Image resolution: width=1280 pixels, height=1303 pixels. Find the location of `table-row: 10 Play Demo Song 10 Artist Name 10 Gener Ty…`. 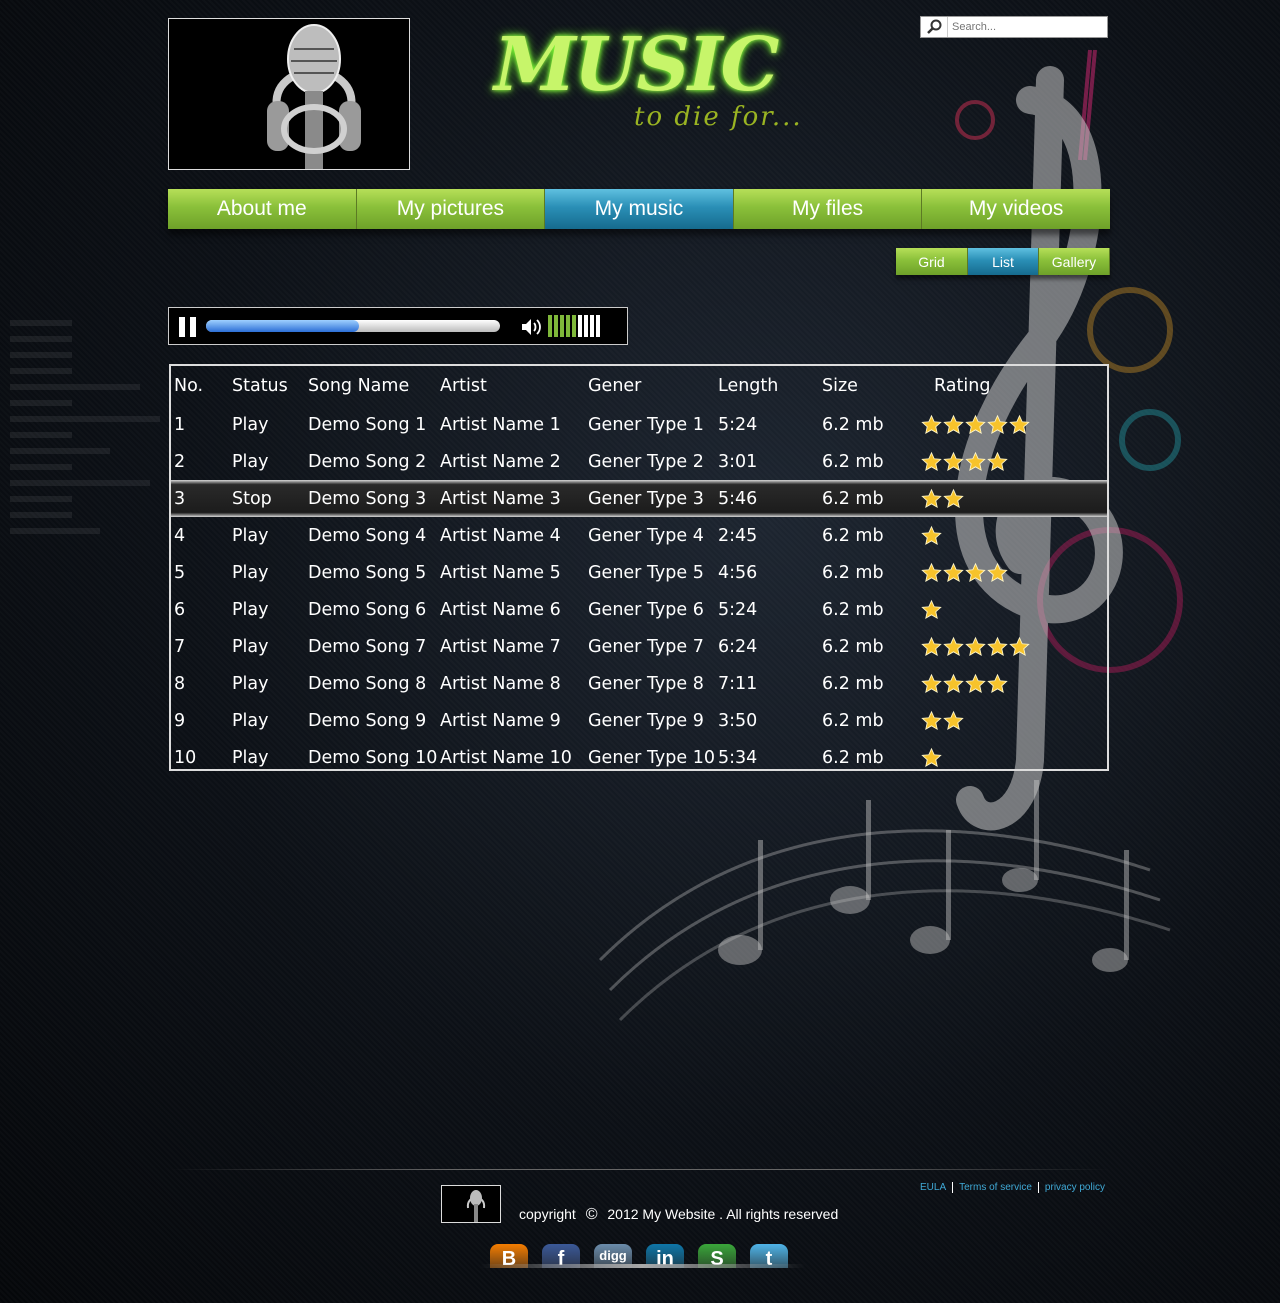

table-row: 10 Play Demo Song 10 Artist Name 10 Gener Ty… is located at coordinates (639, 754).